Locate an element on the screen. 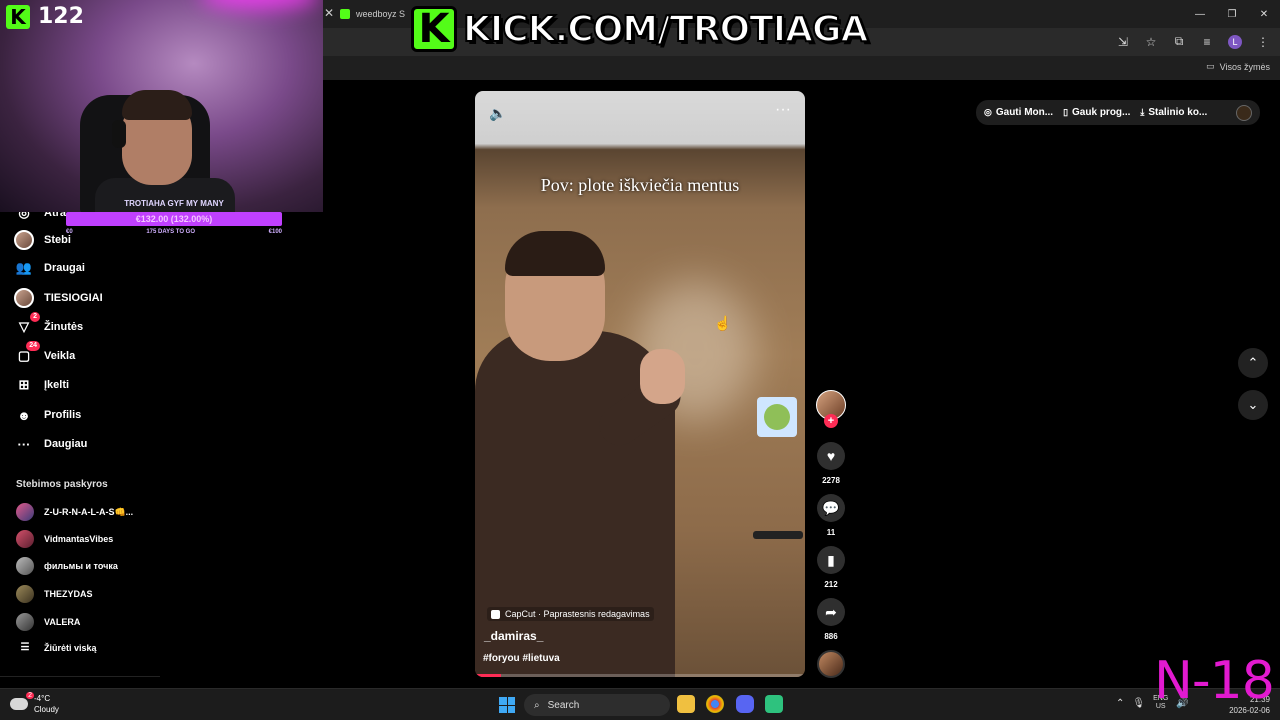 The image size is (1280, 720). neon-light is located at coordinates (260, 5).